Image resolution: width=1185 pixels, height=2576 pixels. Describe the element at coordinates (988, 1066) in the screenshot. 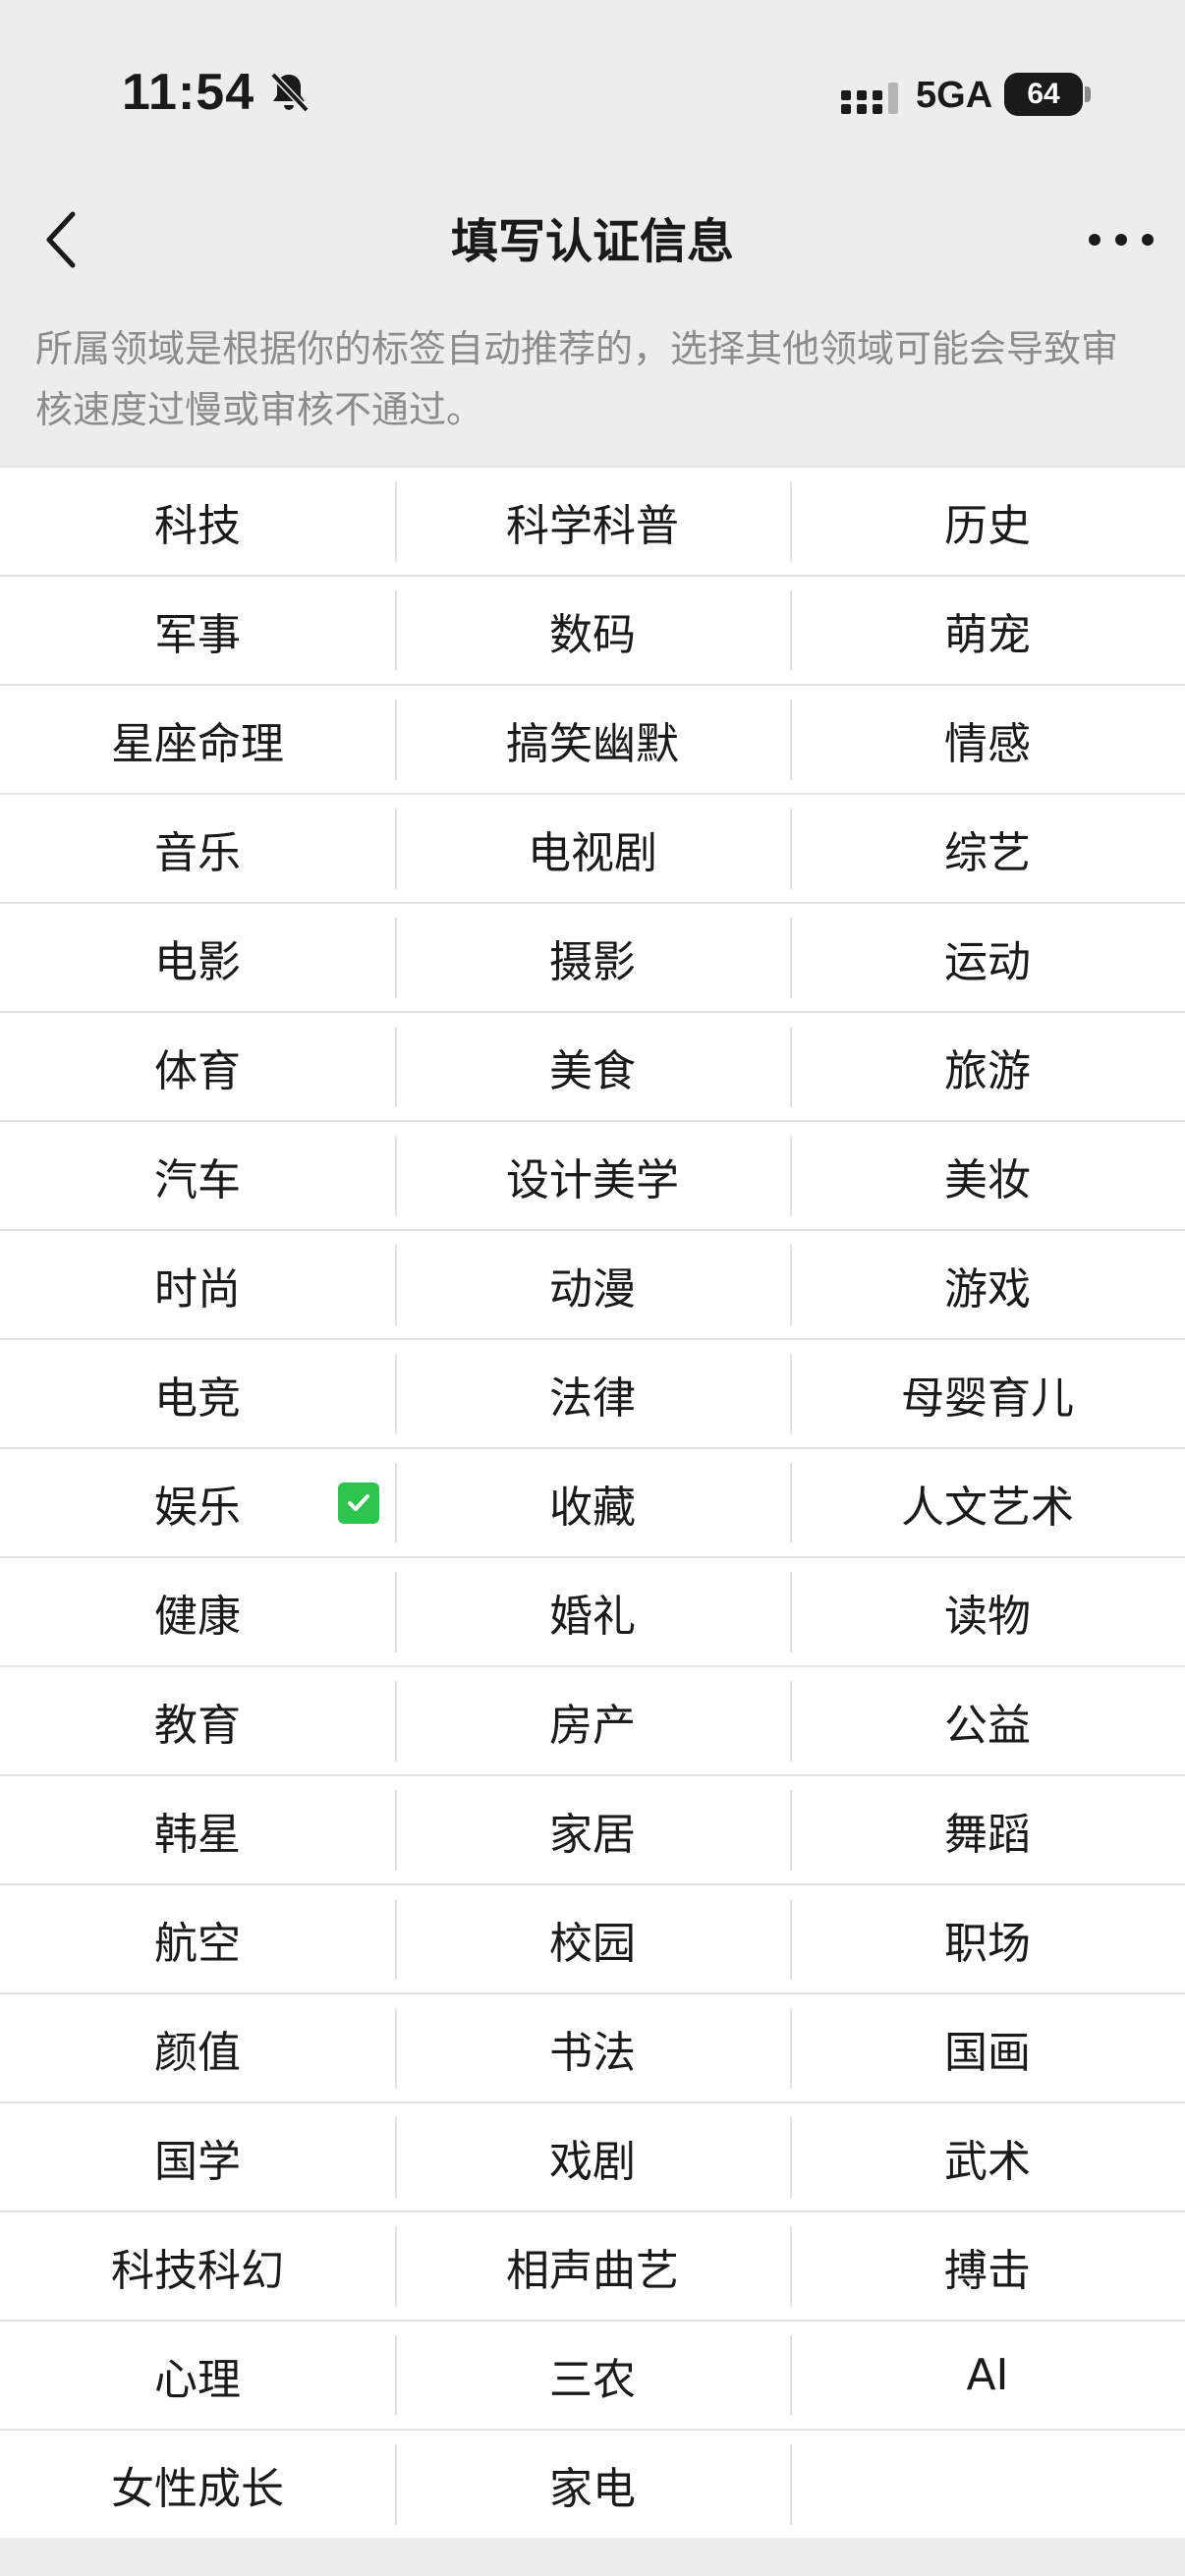

I see `category-option: 旅游` at that location.